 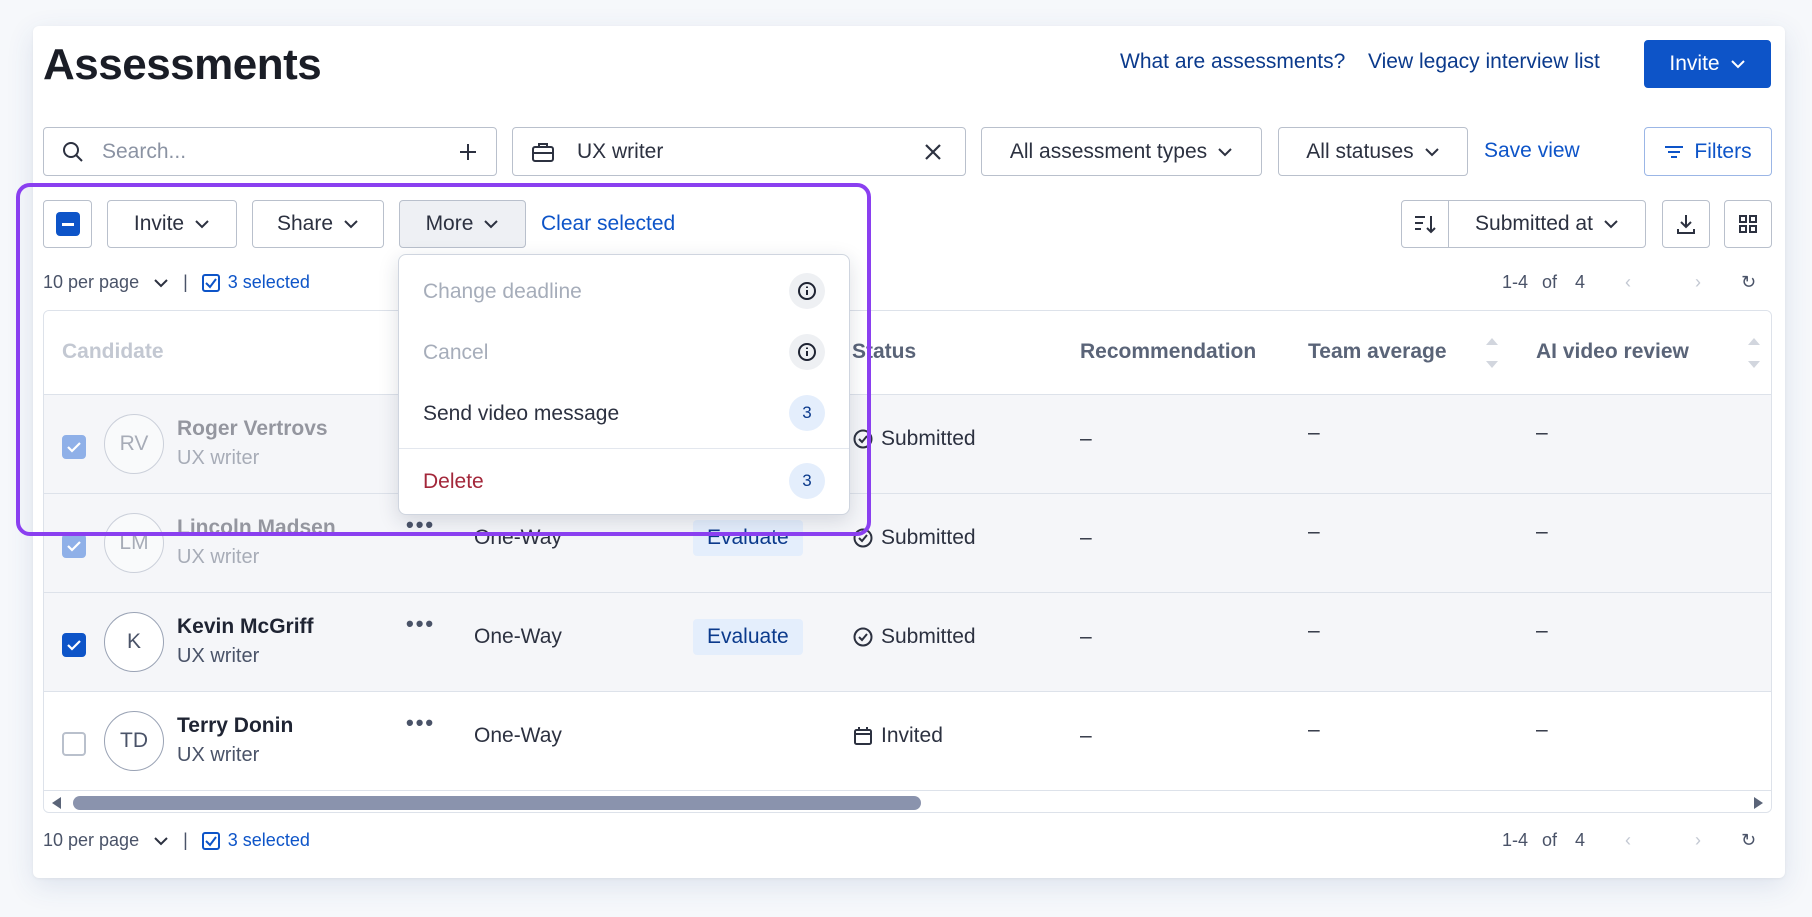 What do you see at coordinates (1232, 62) in the screenshot?
I see `what-are-assessments-link: What are assessments?` at bounding box center [1232, 62].